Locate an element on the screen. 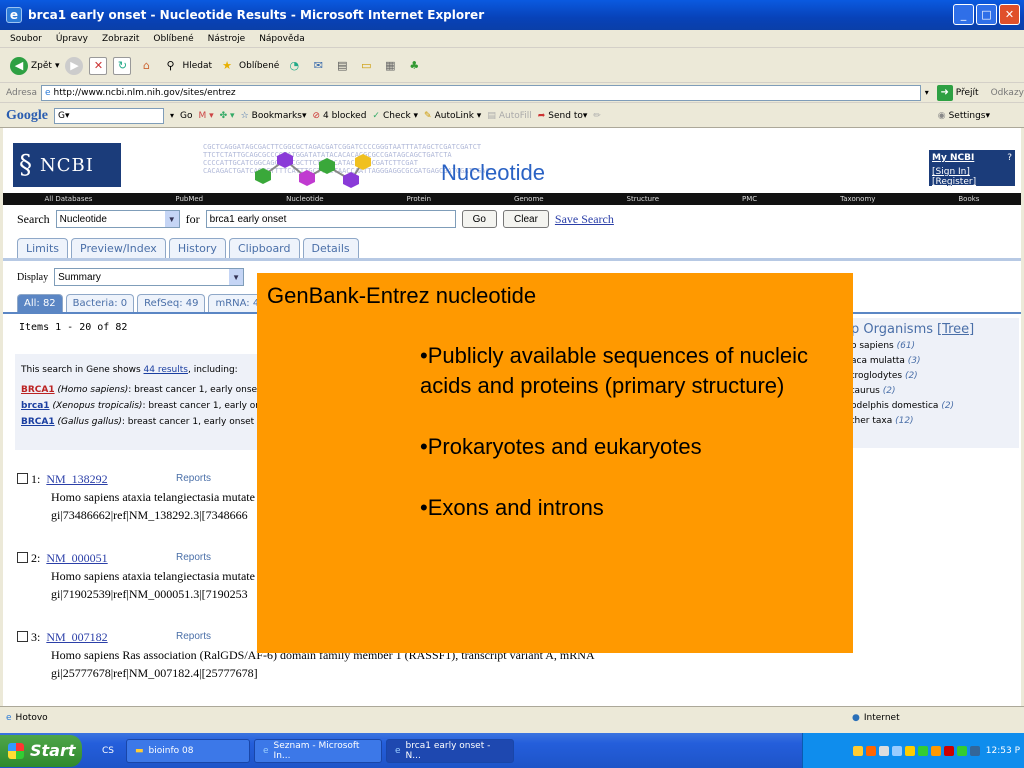  ncbi-logo: § NCBI is located at coordinates (67, 165).